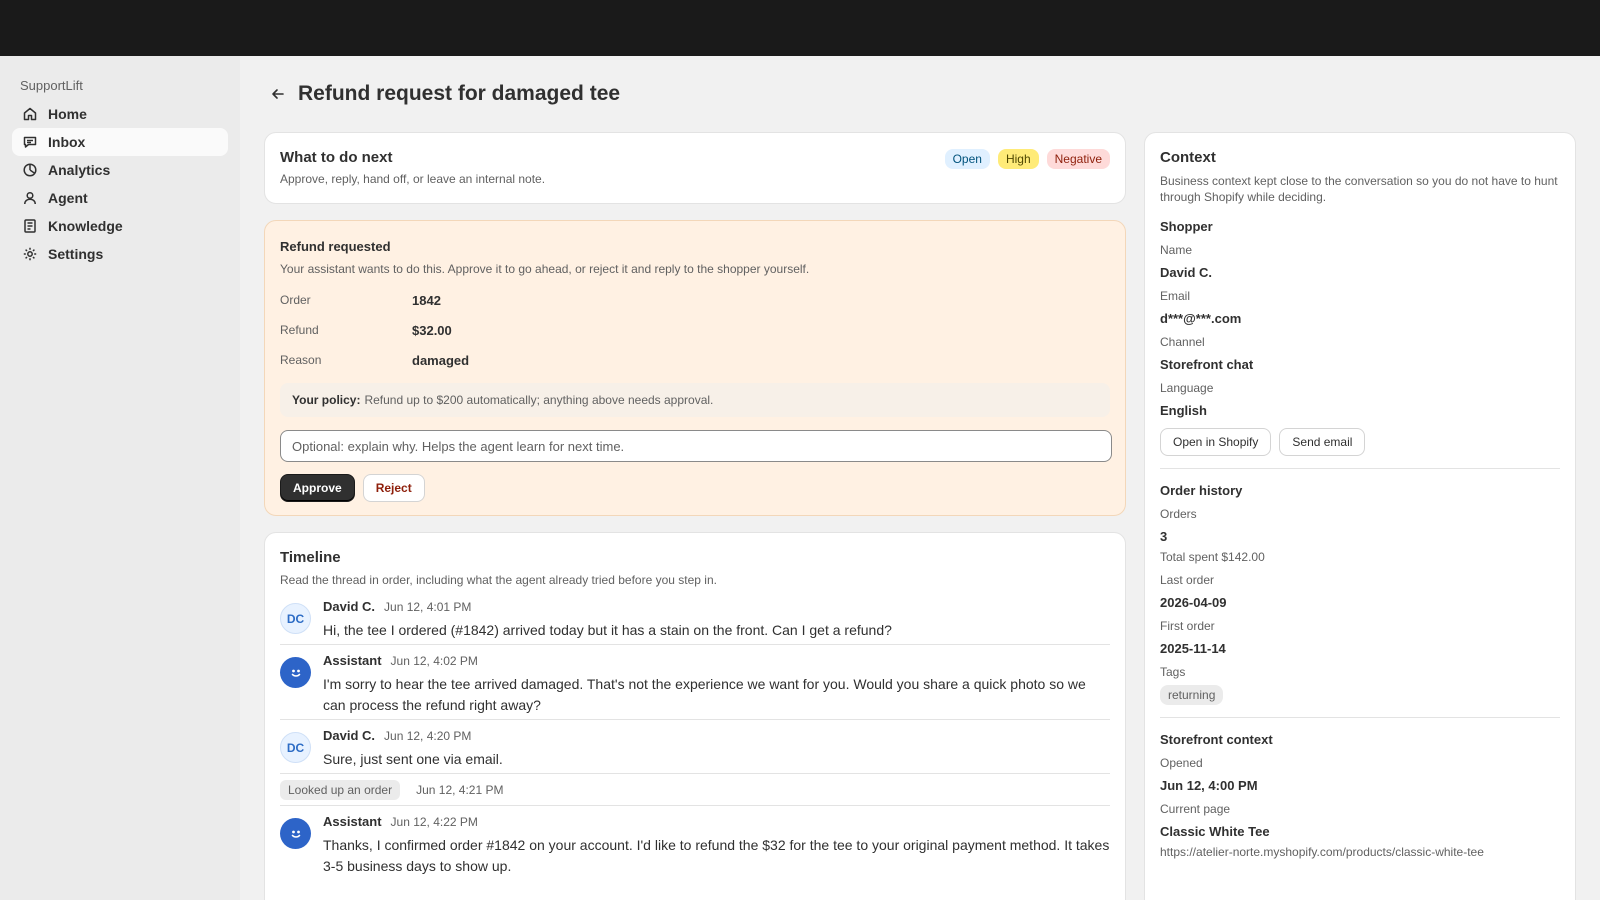  I want to click on shopper-email: d***@***.com, so click(1201, 318).